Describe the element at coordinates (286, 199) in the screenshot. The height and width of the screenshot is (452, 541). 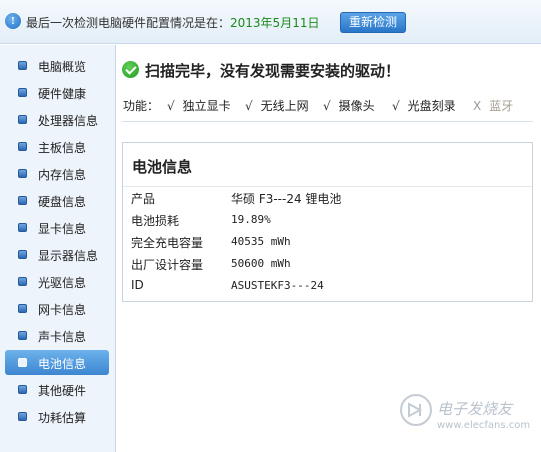
I see `row-value-product: 华硕 F3---24 锂电池` at that location.